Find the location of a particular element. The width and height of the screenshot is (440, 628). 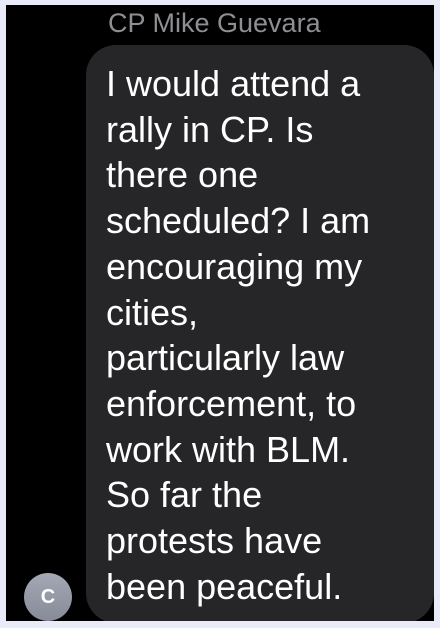

avatar-initial: C is located at coordinates (48, 596).